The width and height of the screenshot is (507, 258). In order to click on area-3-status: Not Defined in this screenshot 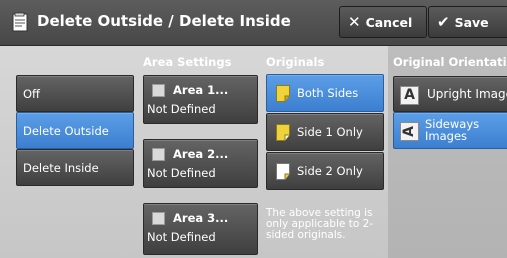, I will do `click(181, 237)`.